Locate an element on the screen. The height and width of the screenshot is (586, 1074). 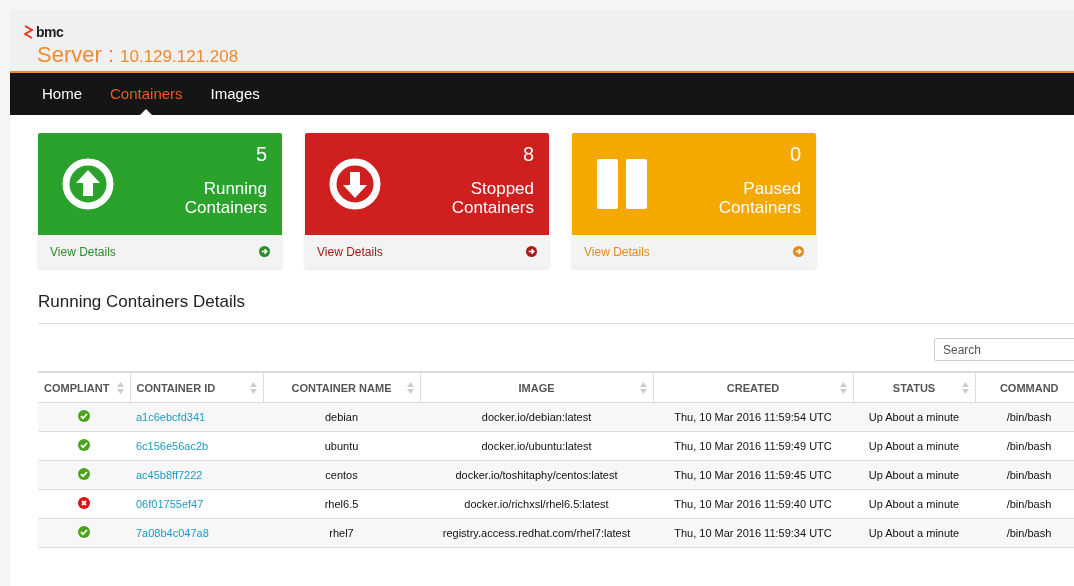
card-count: 5 is located at coordinates (261, 154).